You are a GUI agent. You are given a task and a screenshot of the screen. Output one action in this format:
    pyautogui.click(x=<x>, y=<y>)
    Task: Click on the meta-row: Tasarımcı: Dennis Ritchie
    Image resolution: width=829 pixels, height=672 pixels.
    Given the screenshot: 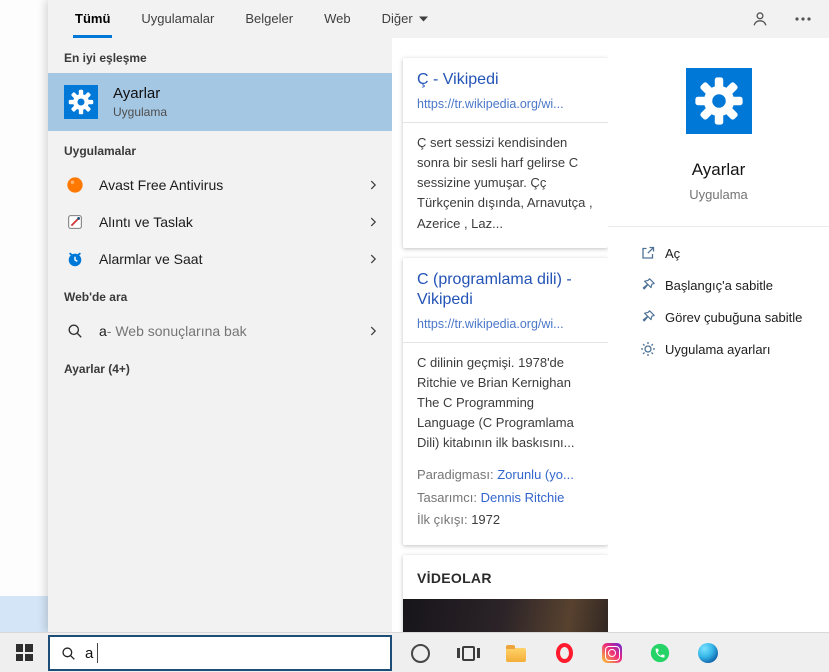 What is the action you would take?
    pyautogui.click(x=505, y=498)
    